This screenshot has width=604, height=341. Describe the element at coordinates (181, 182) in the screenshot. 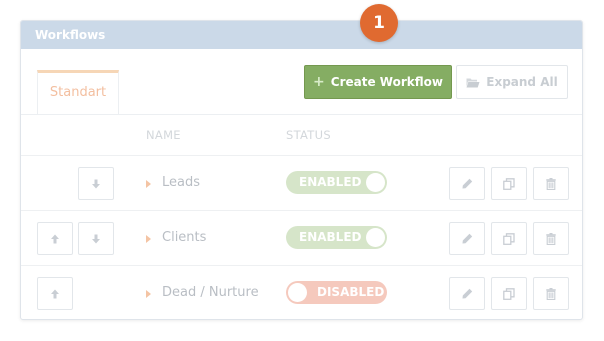

I see `workflow-name: Leads` at that location.